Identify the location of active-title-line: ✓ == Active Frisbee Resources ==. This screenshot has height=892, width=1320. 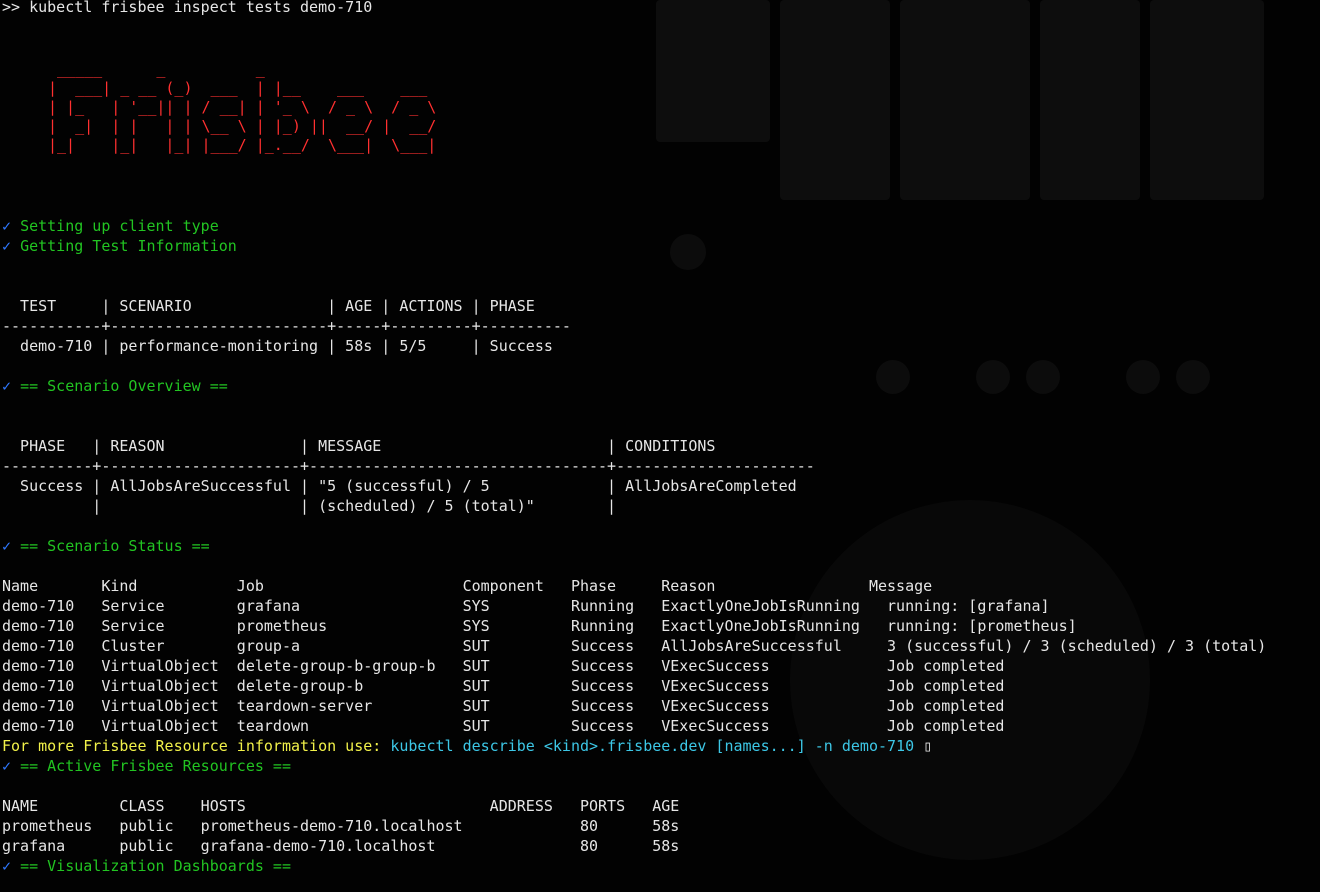
(146, 766).